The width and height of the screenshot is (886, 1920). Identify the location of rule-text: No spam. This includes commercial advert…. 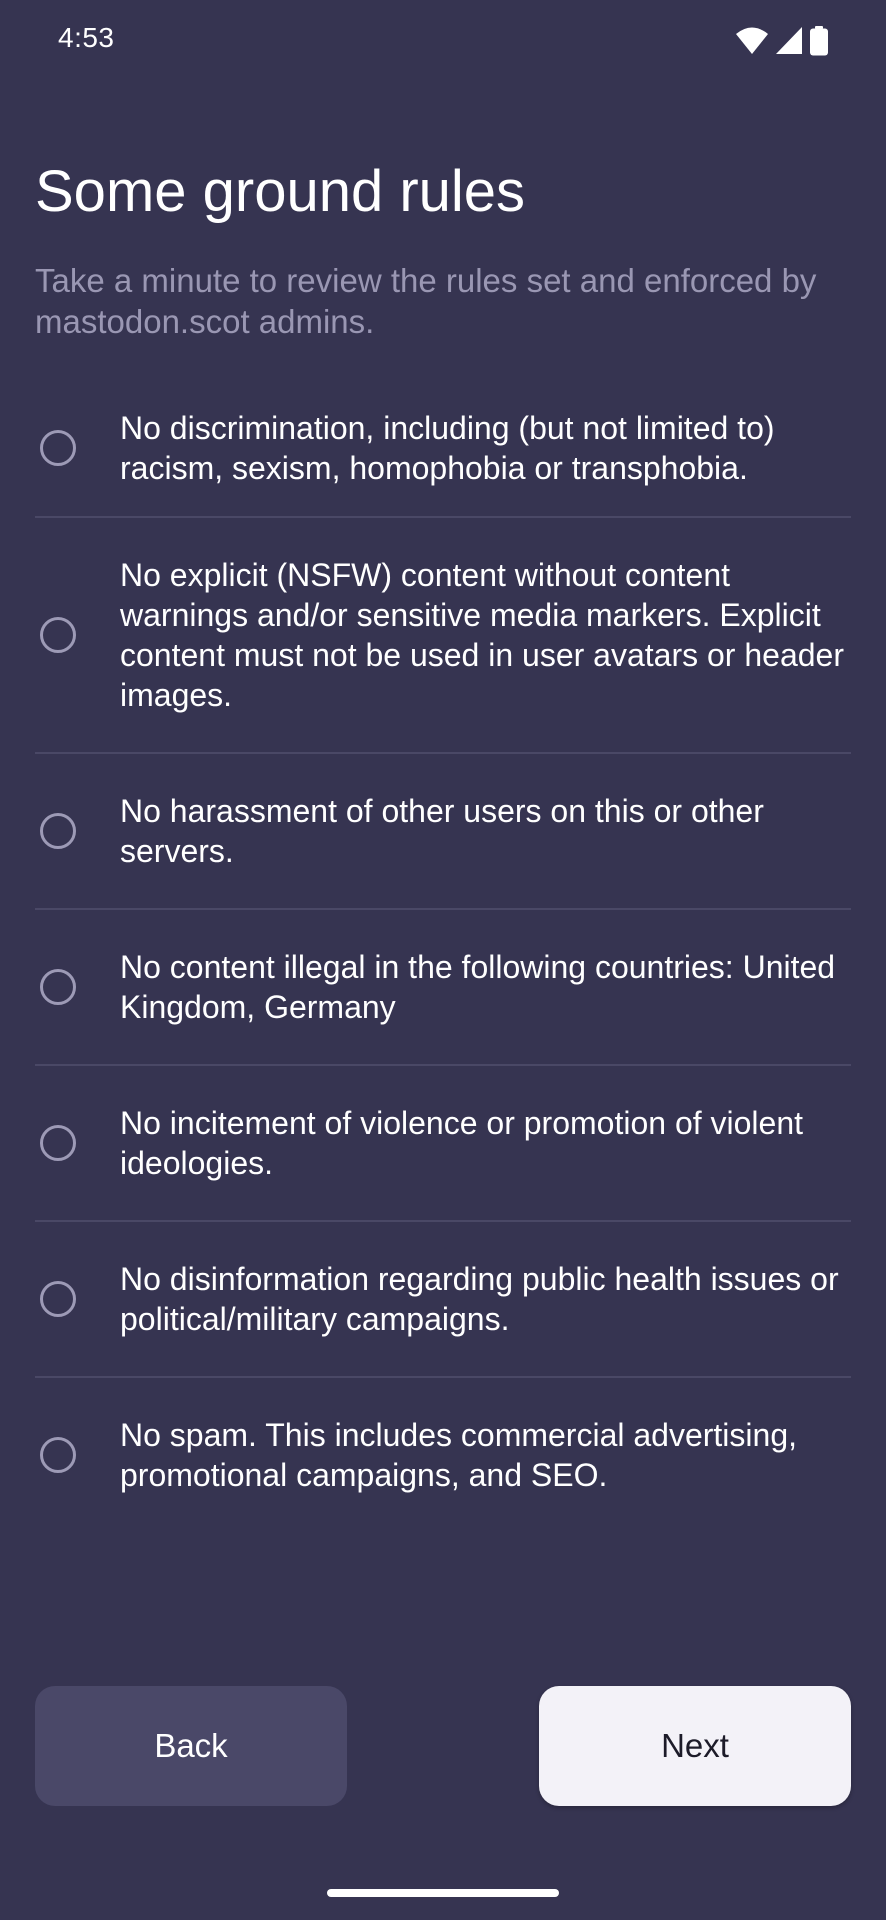
(458, 1455).